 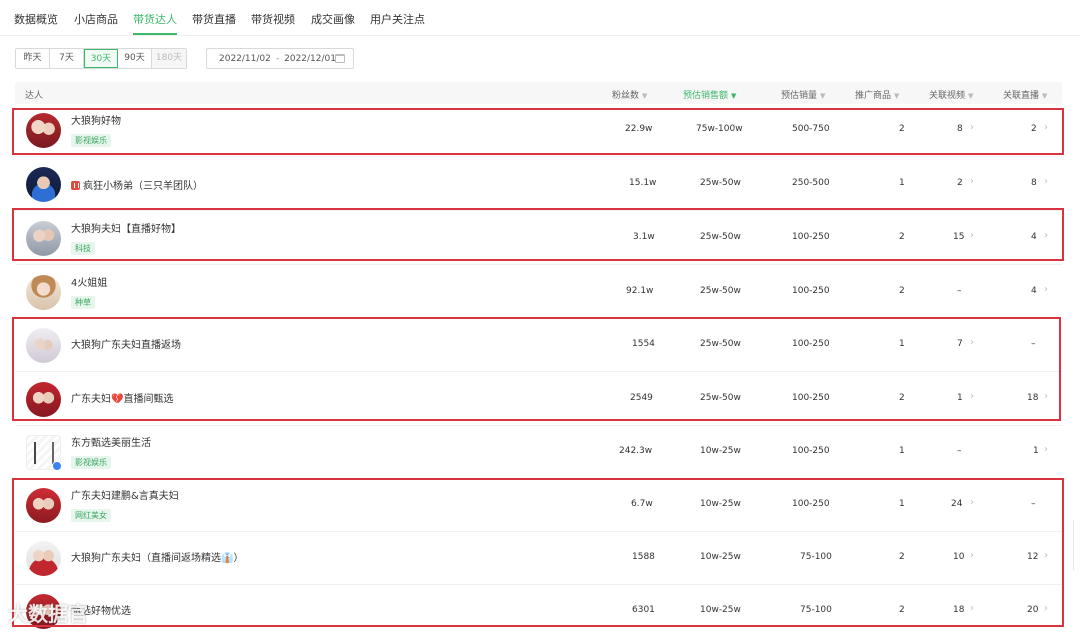 I want to click on table-row: 甄选好物优选 6301 10w-25w 75-100 2 18 › 20 ›, so click(x=538, y=609).